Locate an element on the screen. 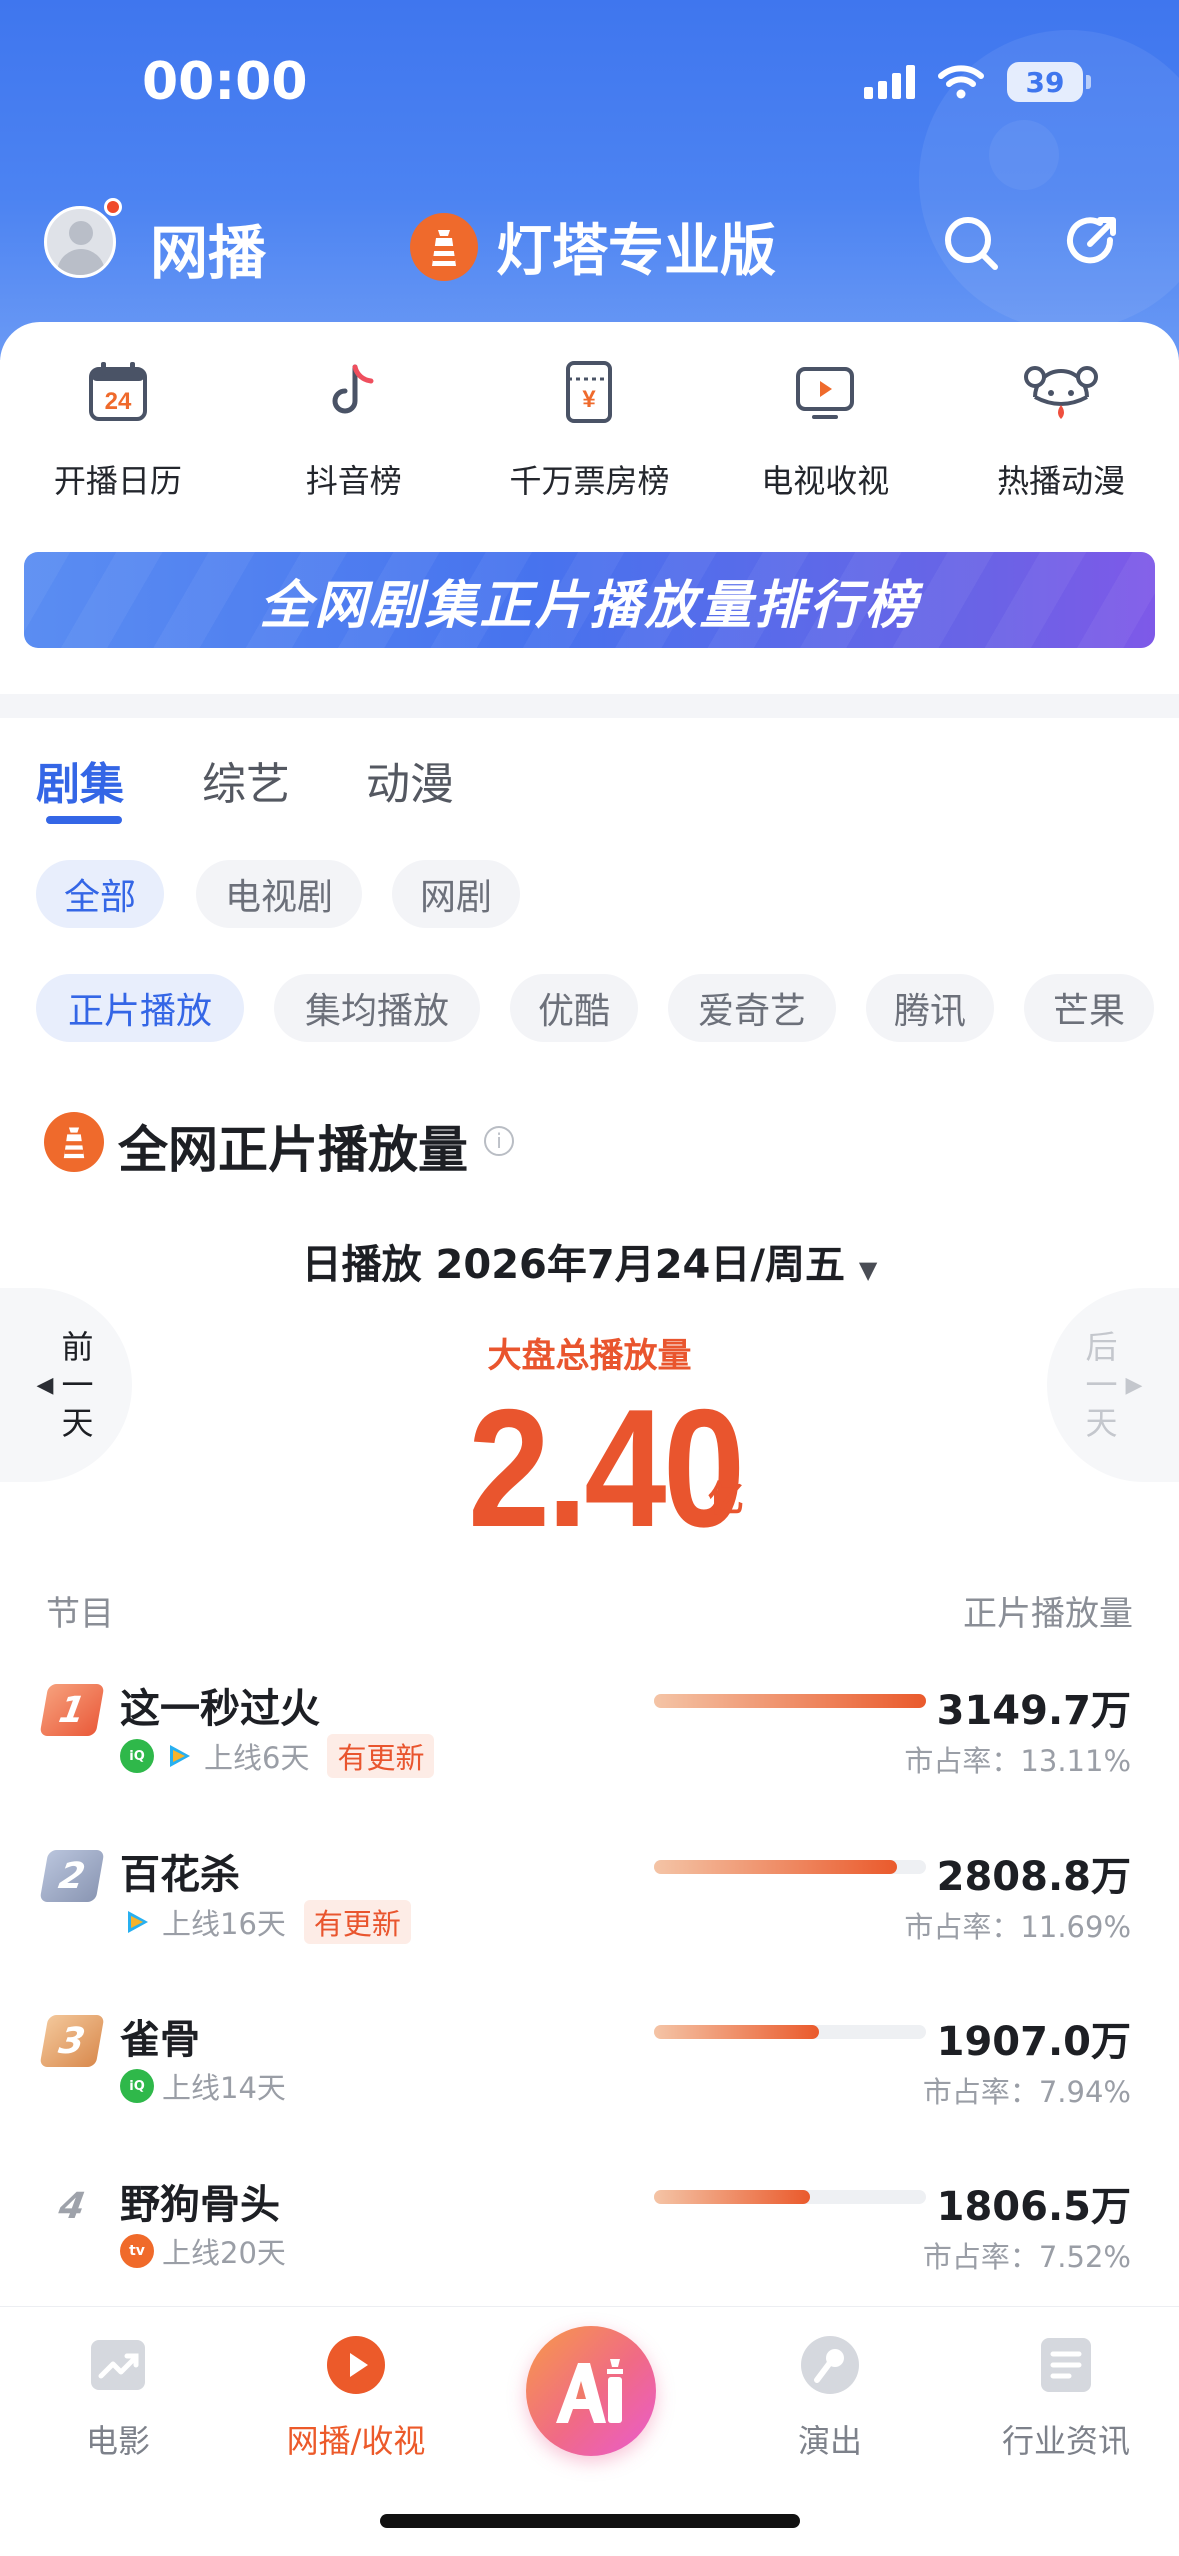 Image resolution: width=1179 pixels, height=2556 pixels. tab-drama: 剧集 is located at coordinates (80, 780).